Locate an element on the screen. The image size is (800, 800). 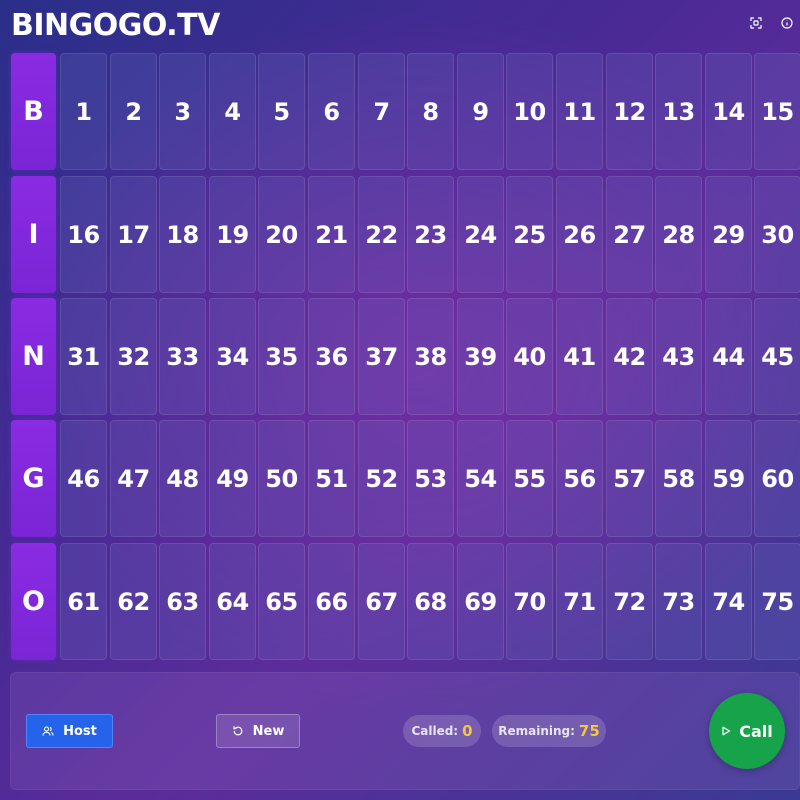
board-row: O 61 62 63 64 65 66 67 68 69 70 71 72 73 74 75 is located at coordinates (405, 601).